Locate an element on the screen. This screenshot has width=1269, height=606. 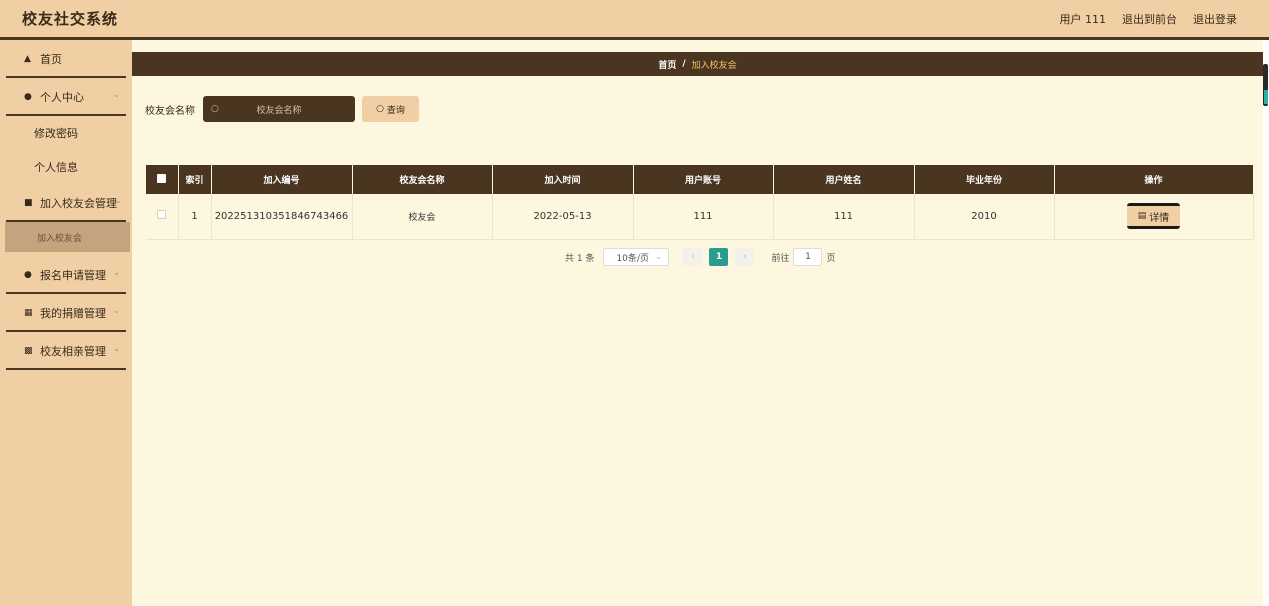
select-all-header is located at coordinates (162, 179).